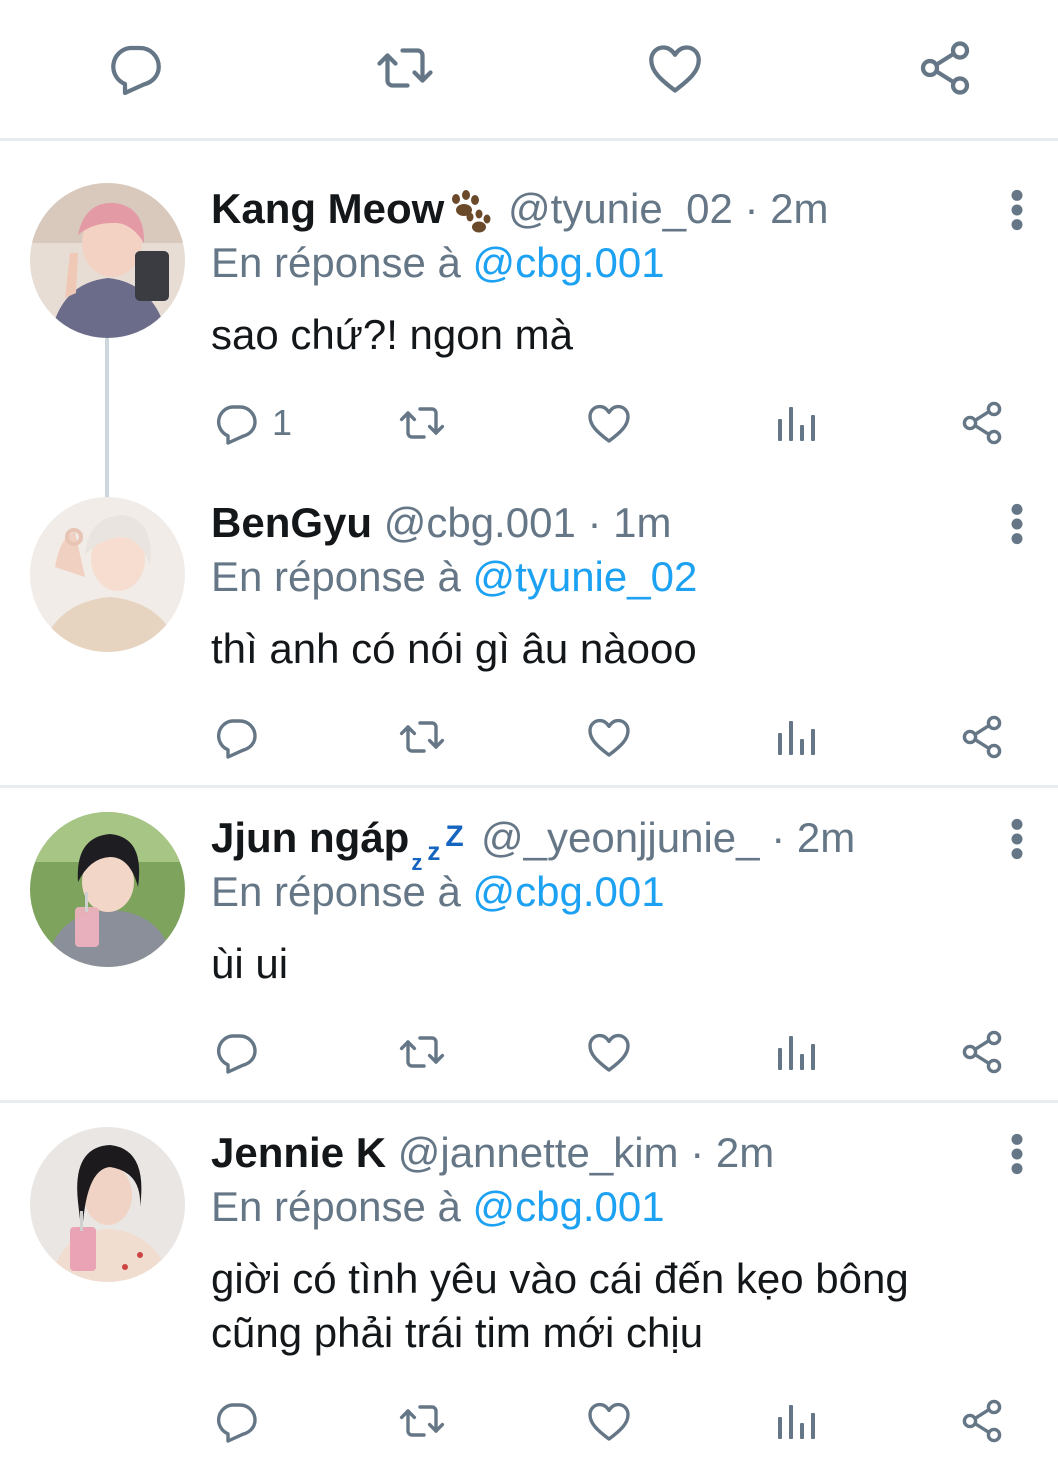 Image resolution: width=1058 pixels, height=1463 pixels. Describe the element at coordinates (437, 847) in the screenshot. I see `zzz-emoji: zzZ` at that location.